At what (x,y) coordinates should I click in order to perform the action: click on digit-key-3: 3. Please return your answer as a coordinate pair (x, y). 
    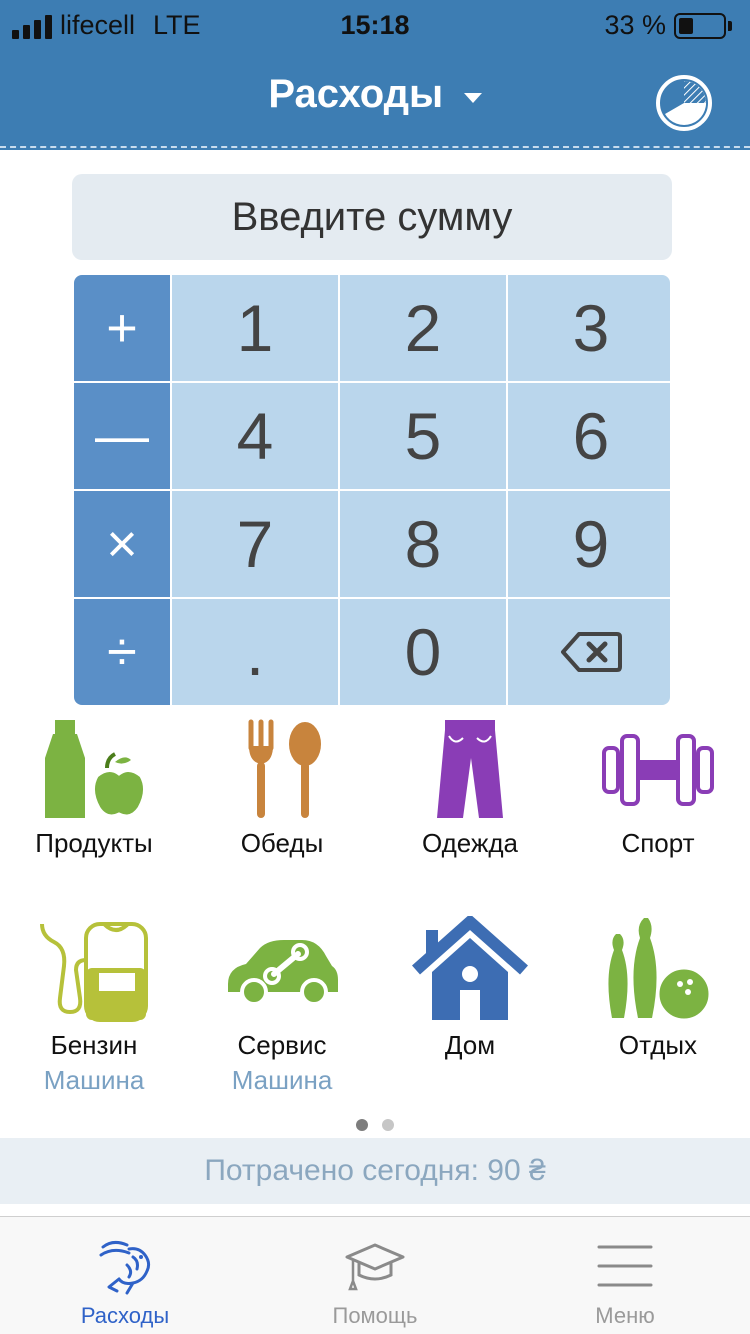
    Looking at the image, I should click on (589, 328).